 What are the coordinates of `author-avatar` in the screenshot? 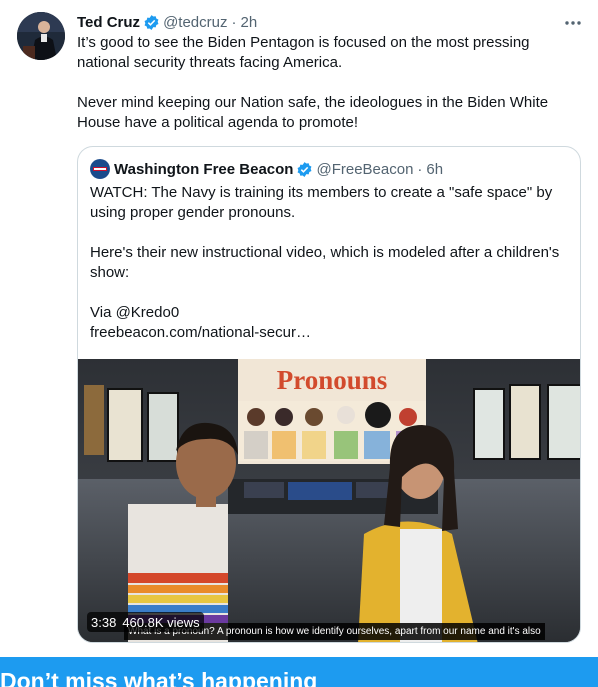 It's located at (41, 36).